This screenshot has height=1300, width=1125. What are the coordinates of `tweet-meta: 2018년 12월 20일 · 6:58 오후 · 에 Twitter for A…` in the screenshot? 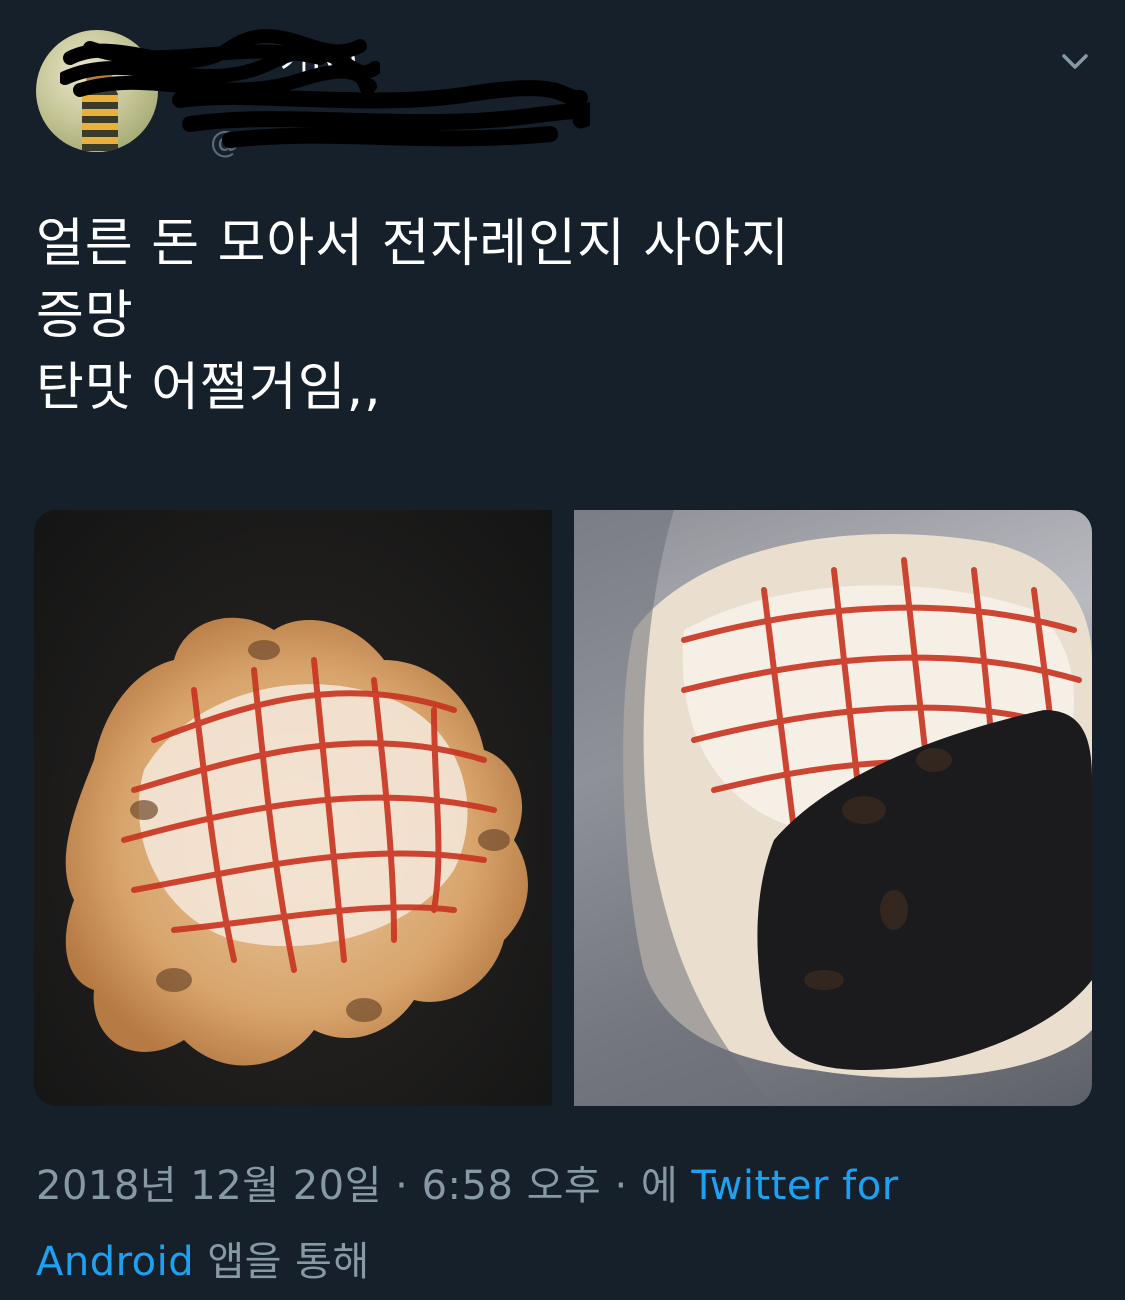 It's located at (566, 1224).